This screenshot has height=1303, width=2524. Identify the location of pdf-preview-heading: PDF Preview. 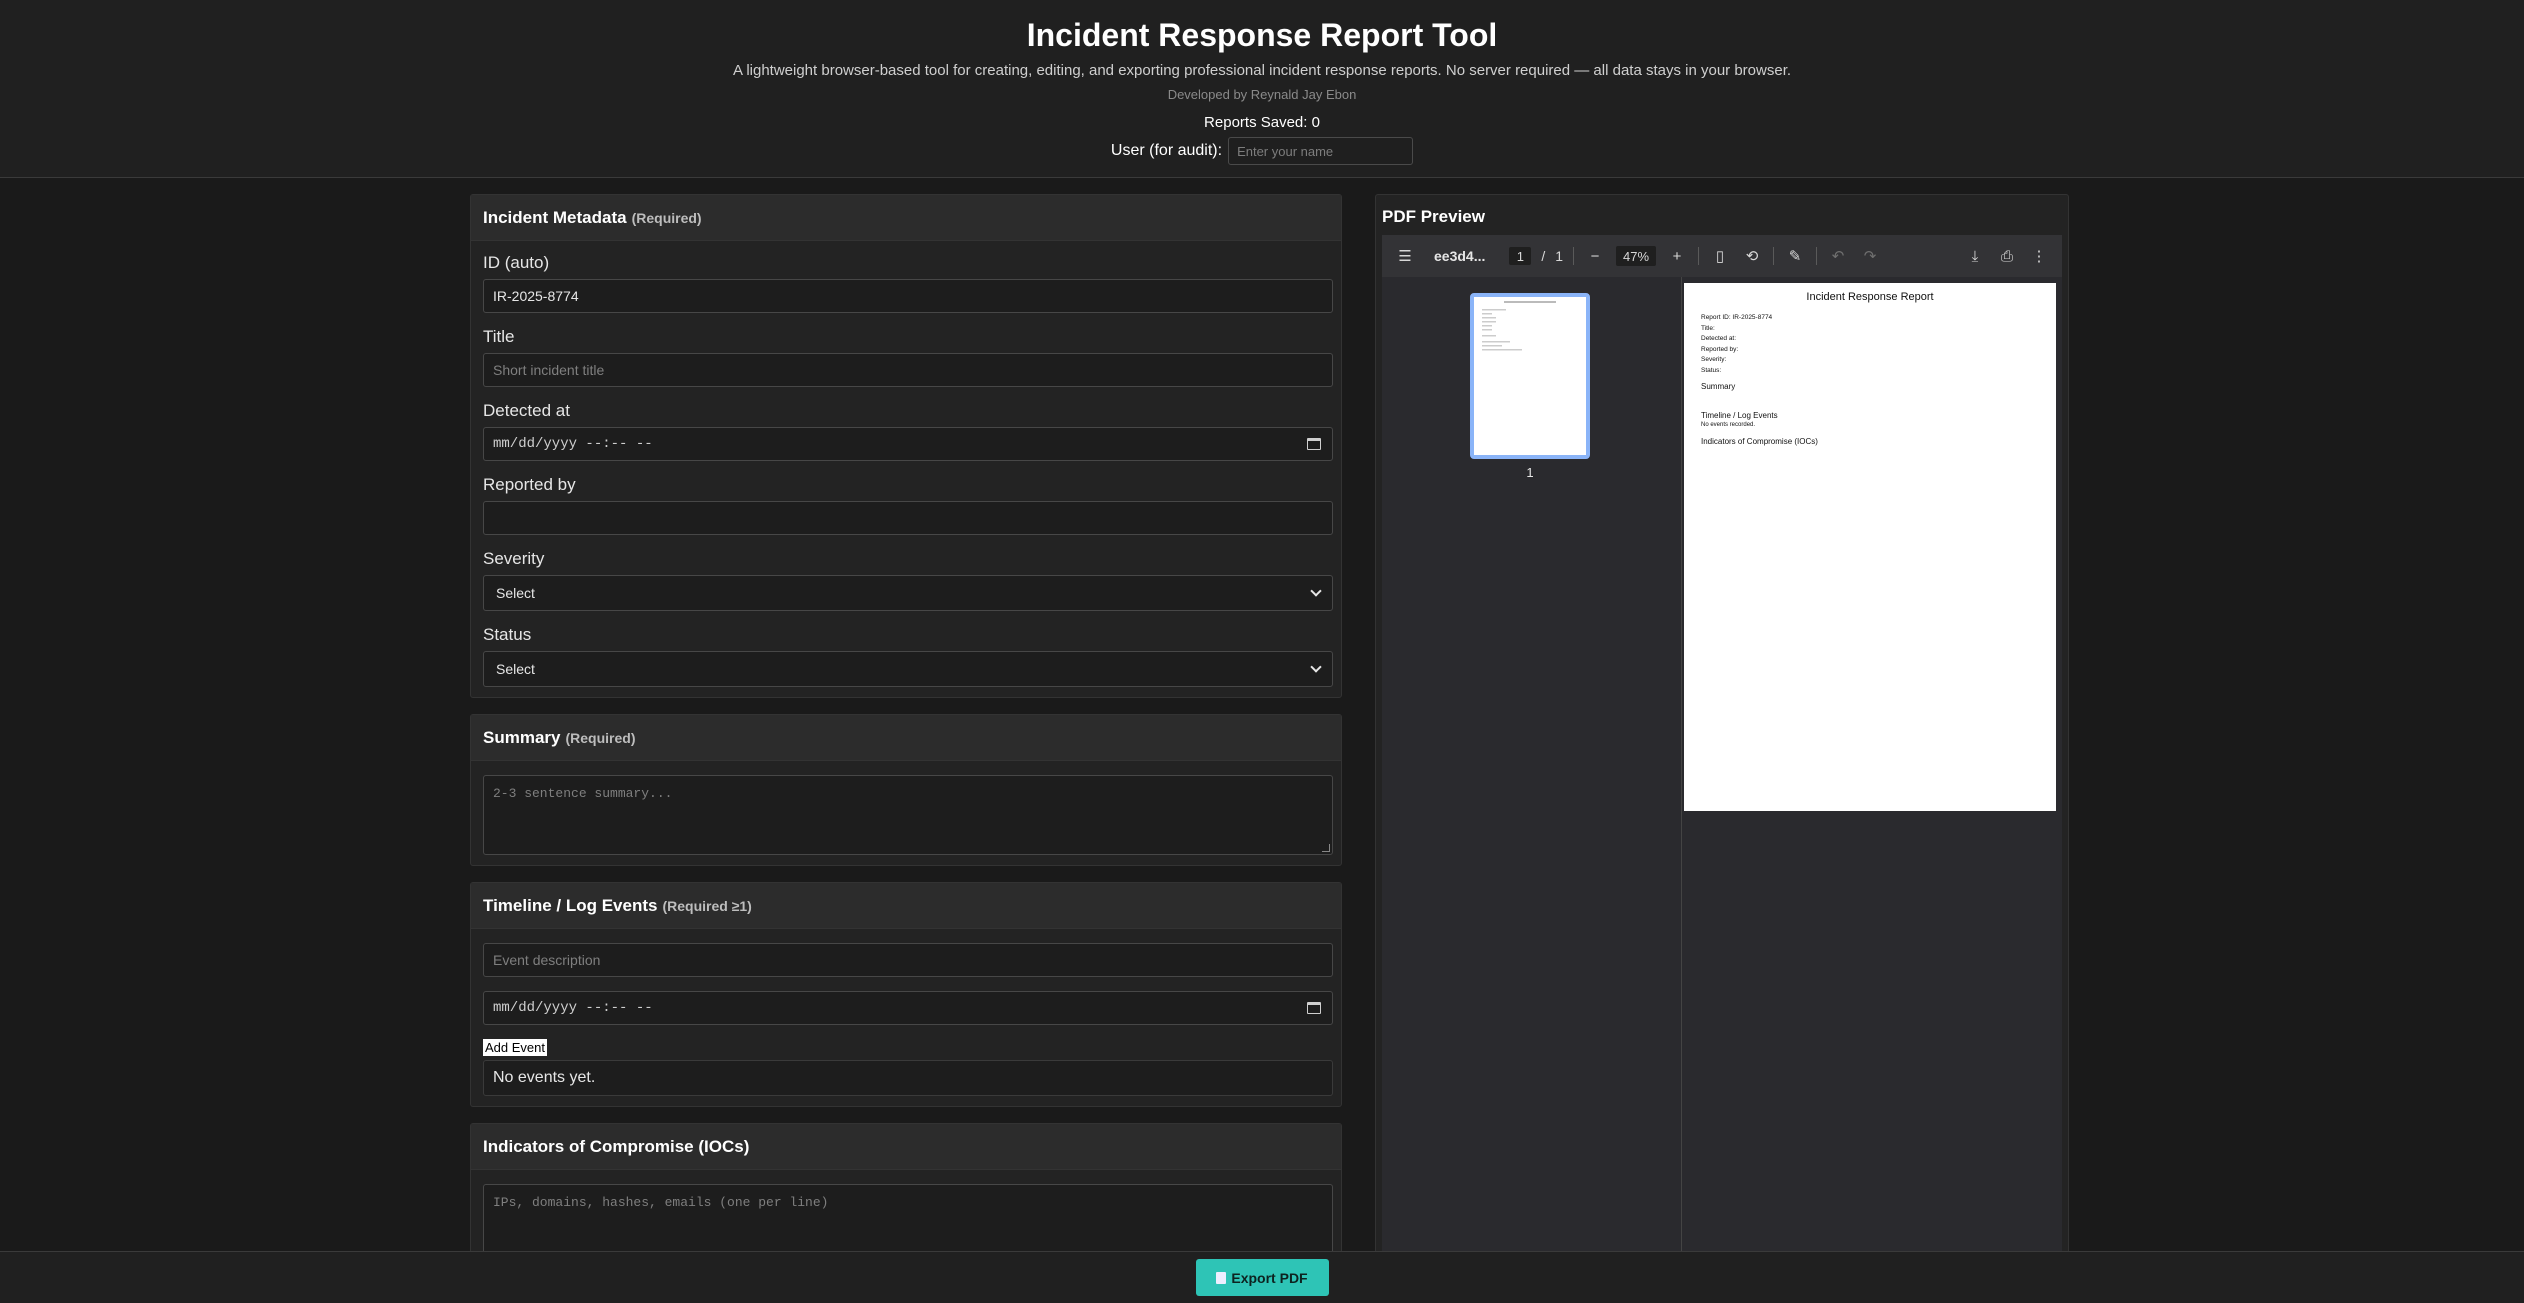
(1433, 216).